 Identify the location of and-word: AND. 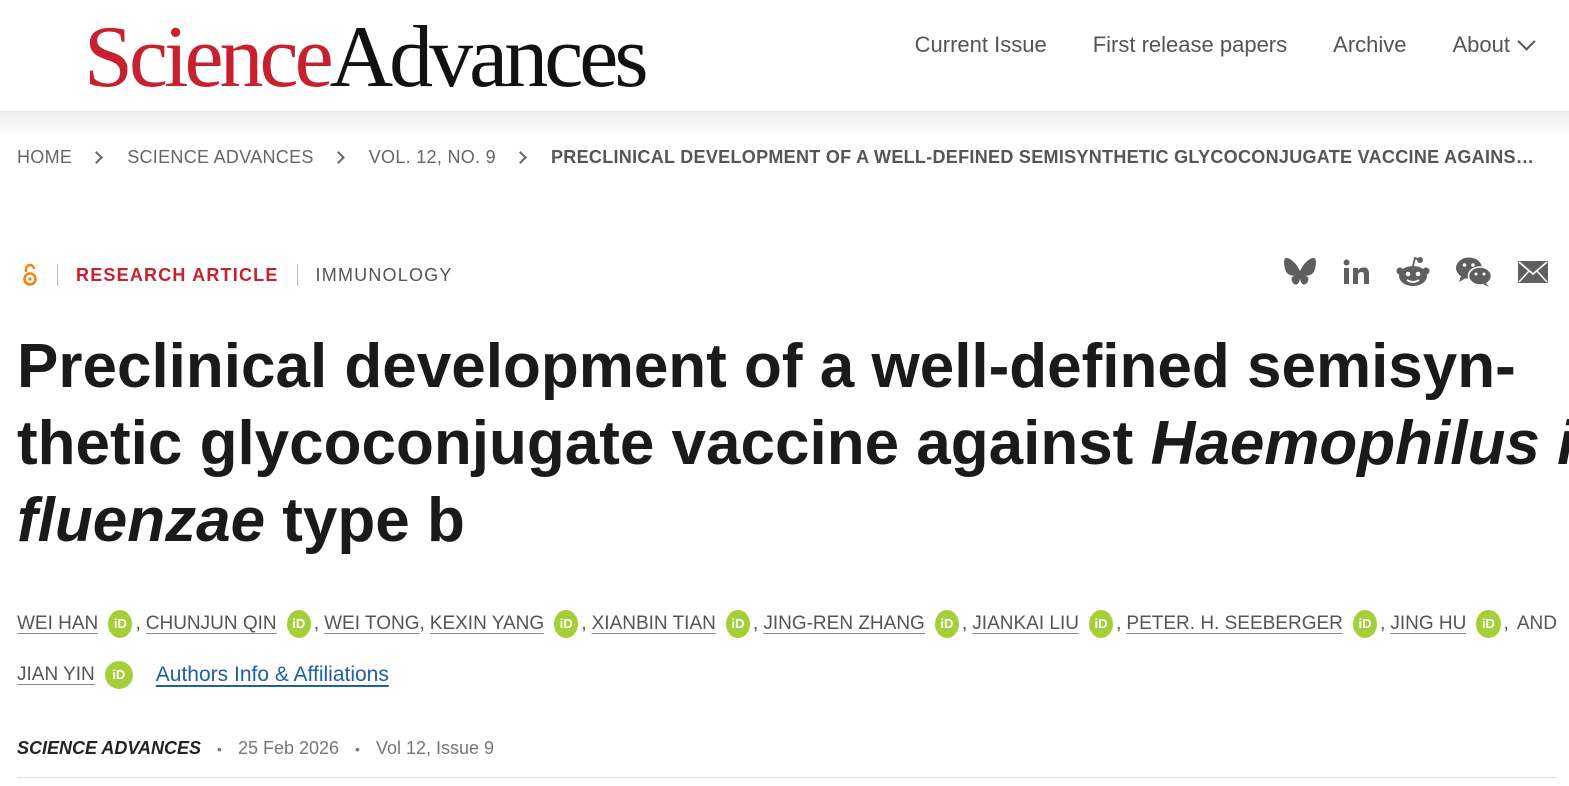
(1536, 623).